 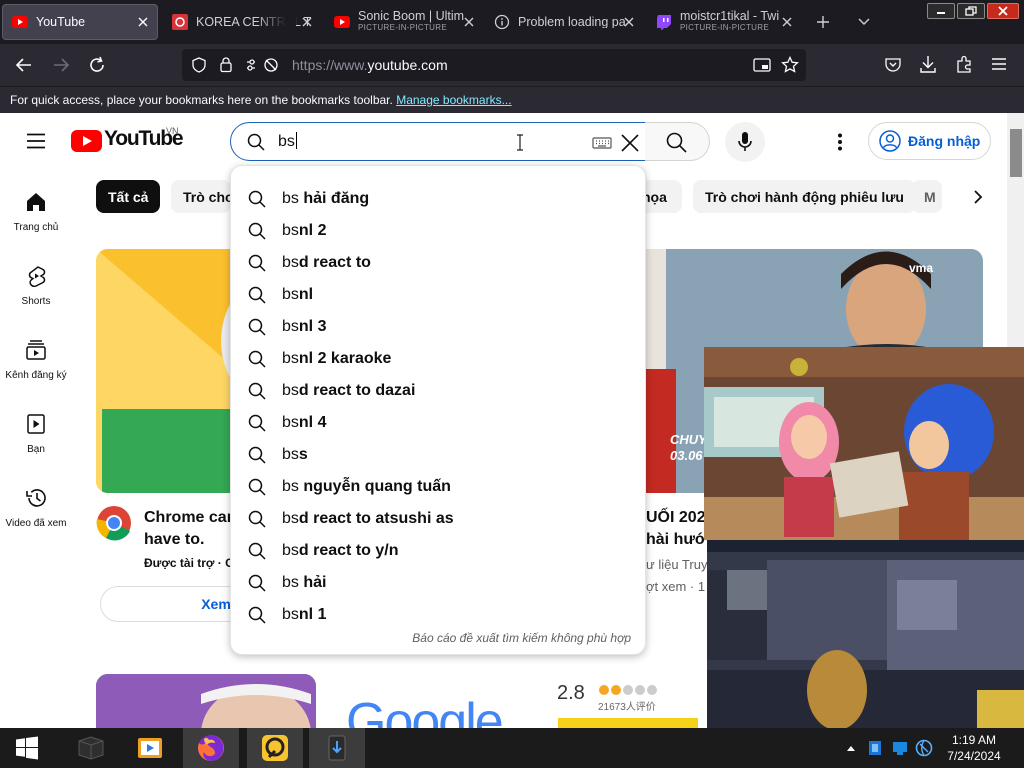 What do you see at coordinates (941, 11) in the screenshot?
I see `minimize-window-button` at bounding box center [941, 11].